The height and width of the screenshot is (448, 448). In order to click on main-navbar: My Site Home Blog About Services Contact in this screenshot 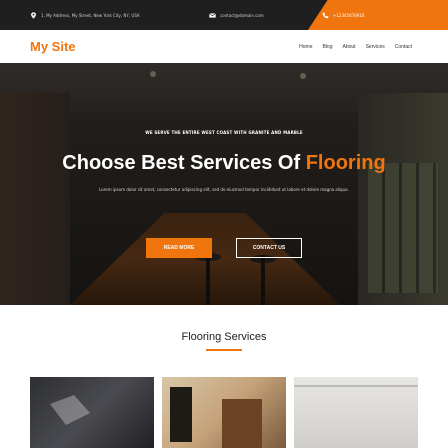, I will do `click(224, 46)`.